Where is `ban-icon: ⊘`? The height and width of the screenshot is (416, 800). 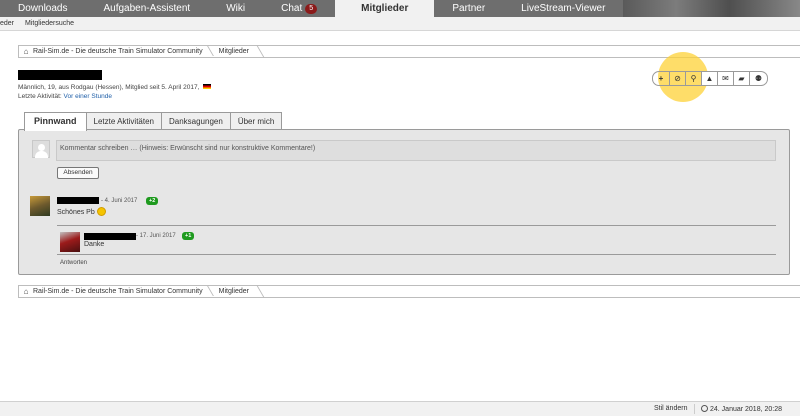
ban-icon: ⊘ is located at coordinates (677, 78).